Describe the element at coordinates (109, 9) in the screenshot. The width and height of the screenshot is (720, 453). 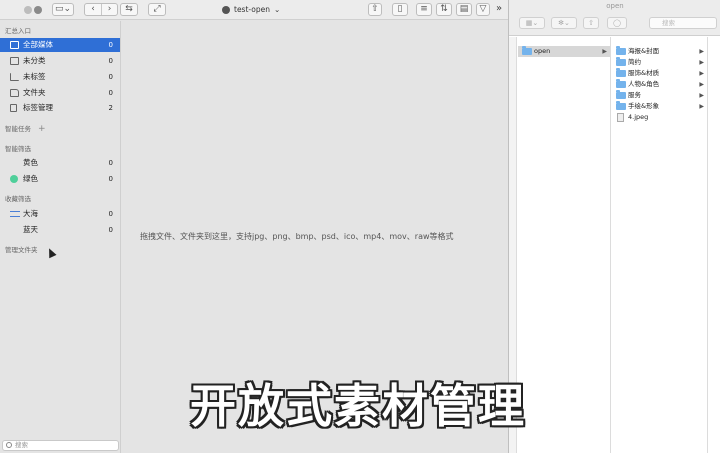
I see `forward-button: ›` at that location.